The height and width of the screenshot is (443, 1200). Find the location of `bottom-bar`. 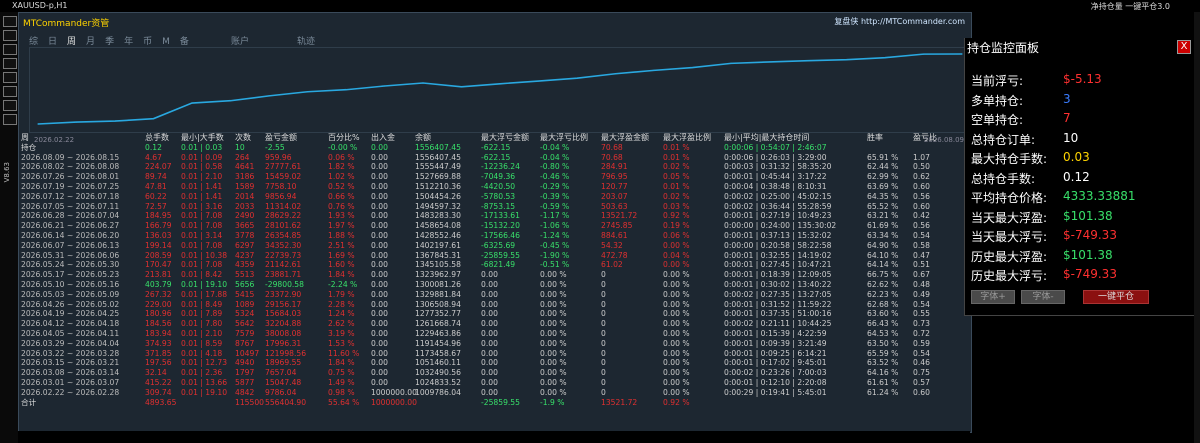

bottom-bar is located at coordinates (494, 437).